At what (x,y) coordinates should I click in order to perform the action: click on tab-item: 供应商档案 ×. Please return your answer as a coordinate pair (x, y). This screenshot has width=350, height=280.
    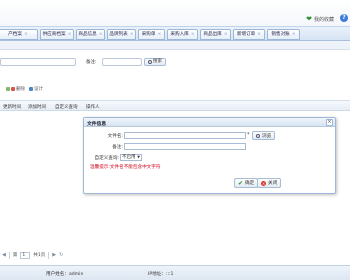
    Looking at the image, I should click on (57, 34).